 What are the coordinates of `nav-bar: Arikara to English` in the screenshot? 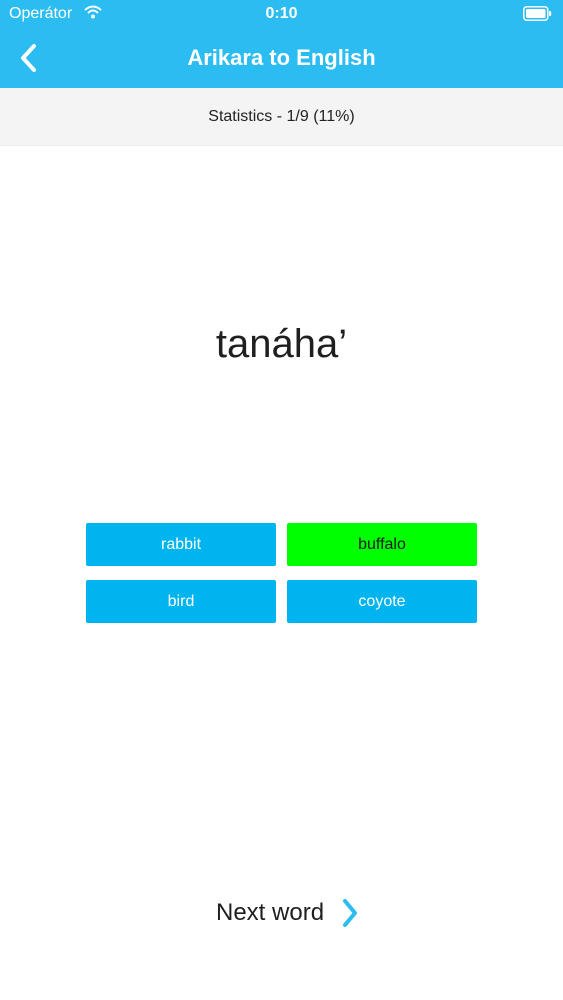 It's located at (281, 59).